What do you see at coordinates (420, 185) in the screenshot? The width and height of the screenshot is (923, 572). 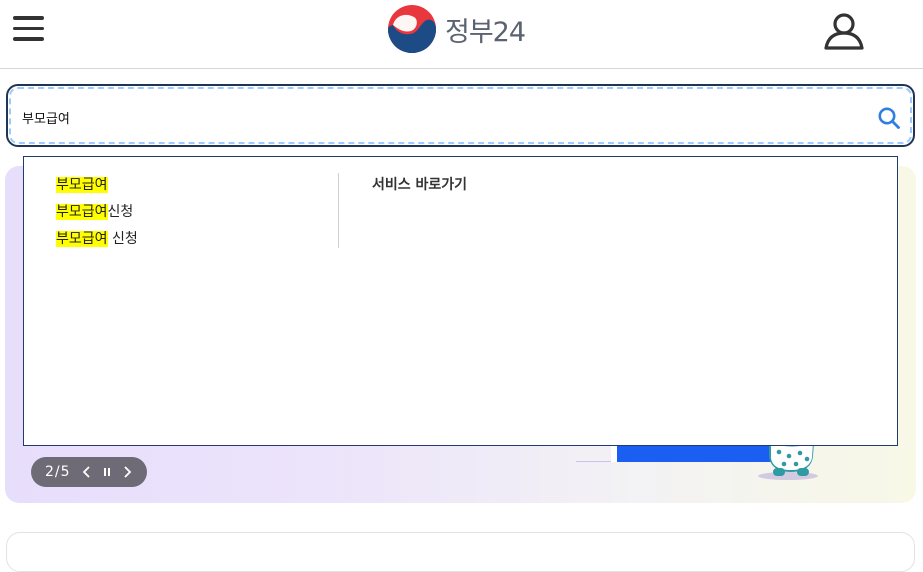 I see `service-shortcut-title: 서비스 바로가기` at bounding box center [420, 185].